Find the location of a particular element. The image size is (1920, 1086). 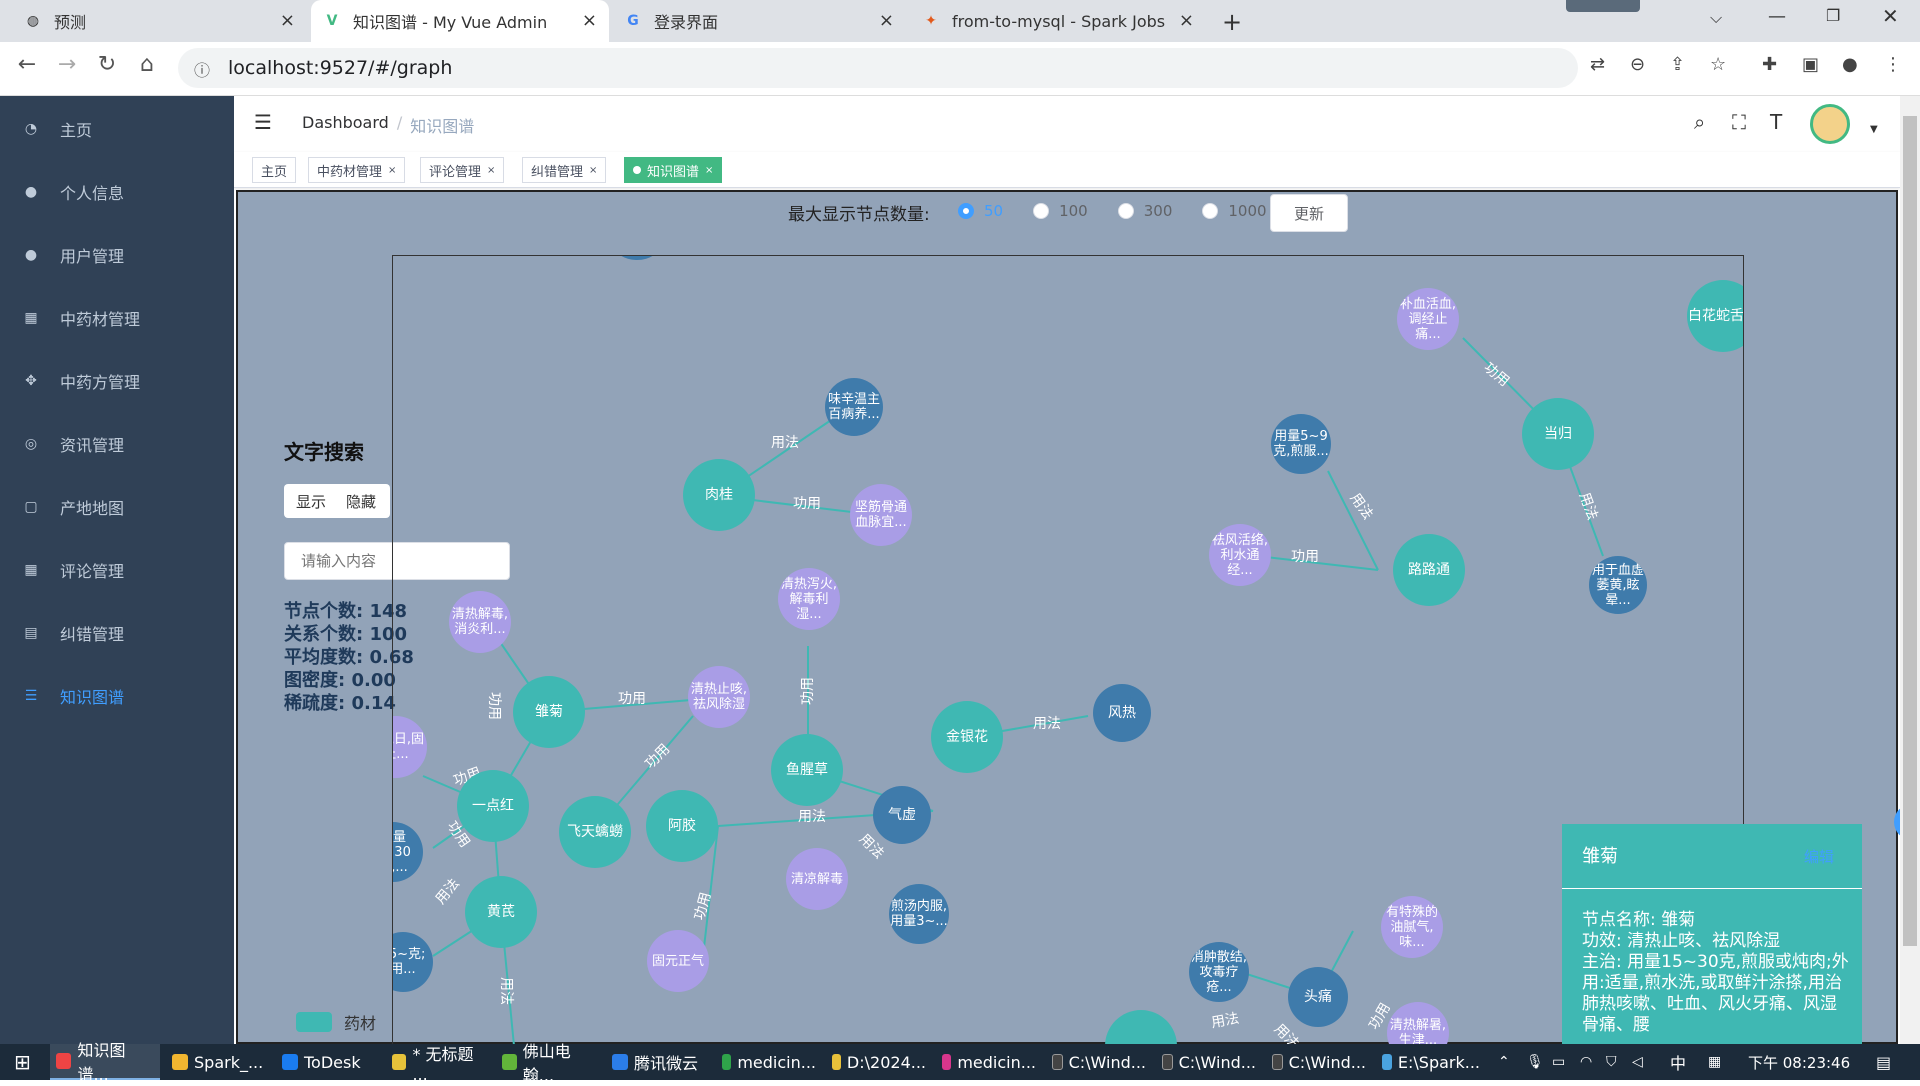

tag-graph: 知识图谱 × is located at coordinates (673, 170).